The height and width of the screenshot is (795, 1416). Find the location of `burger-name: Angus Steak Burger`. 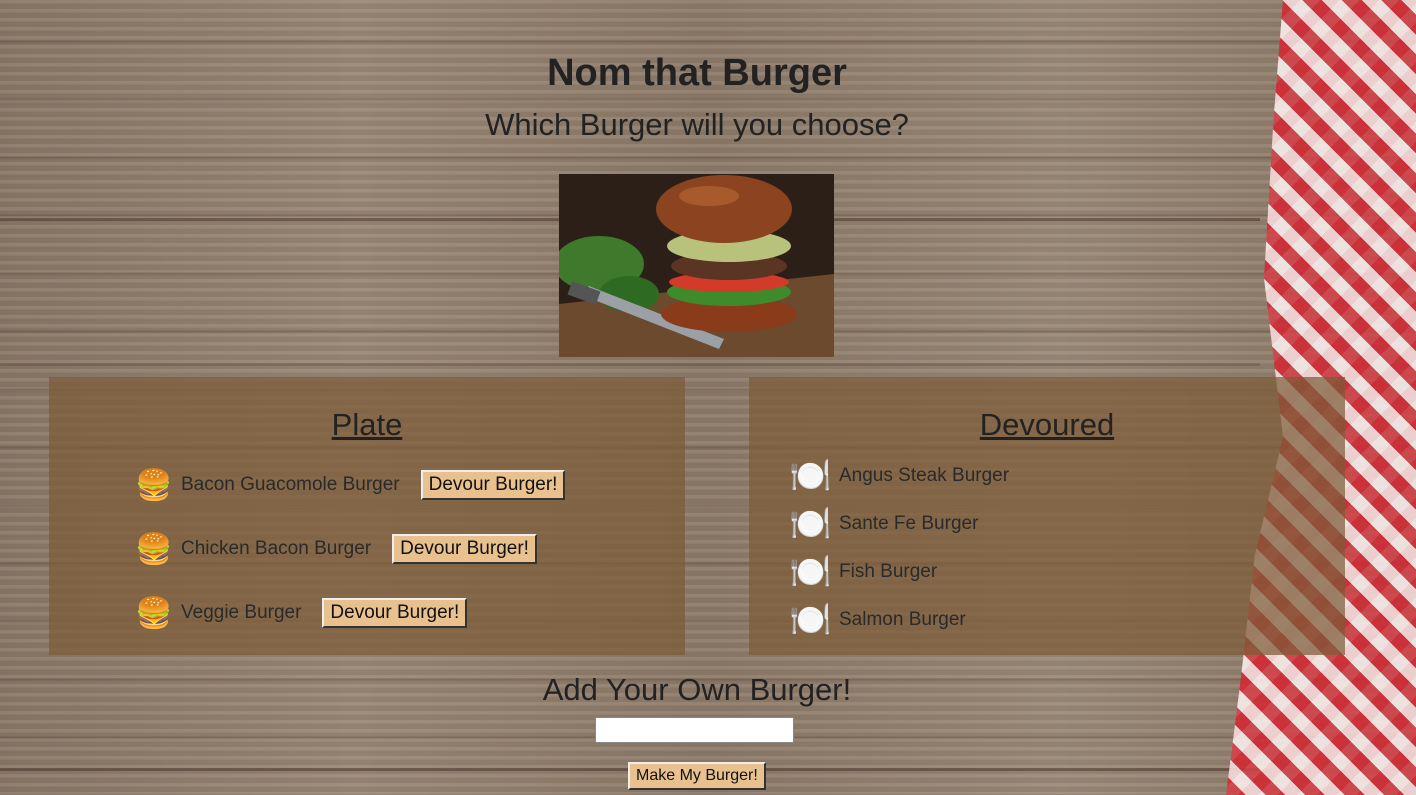

burger-name: Angus Steak Burger is located at coordinates (924, 475).